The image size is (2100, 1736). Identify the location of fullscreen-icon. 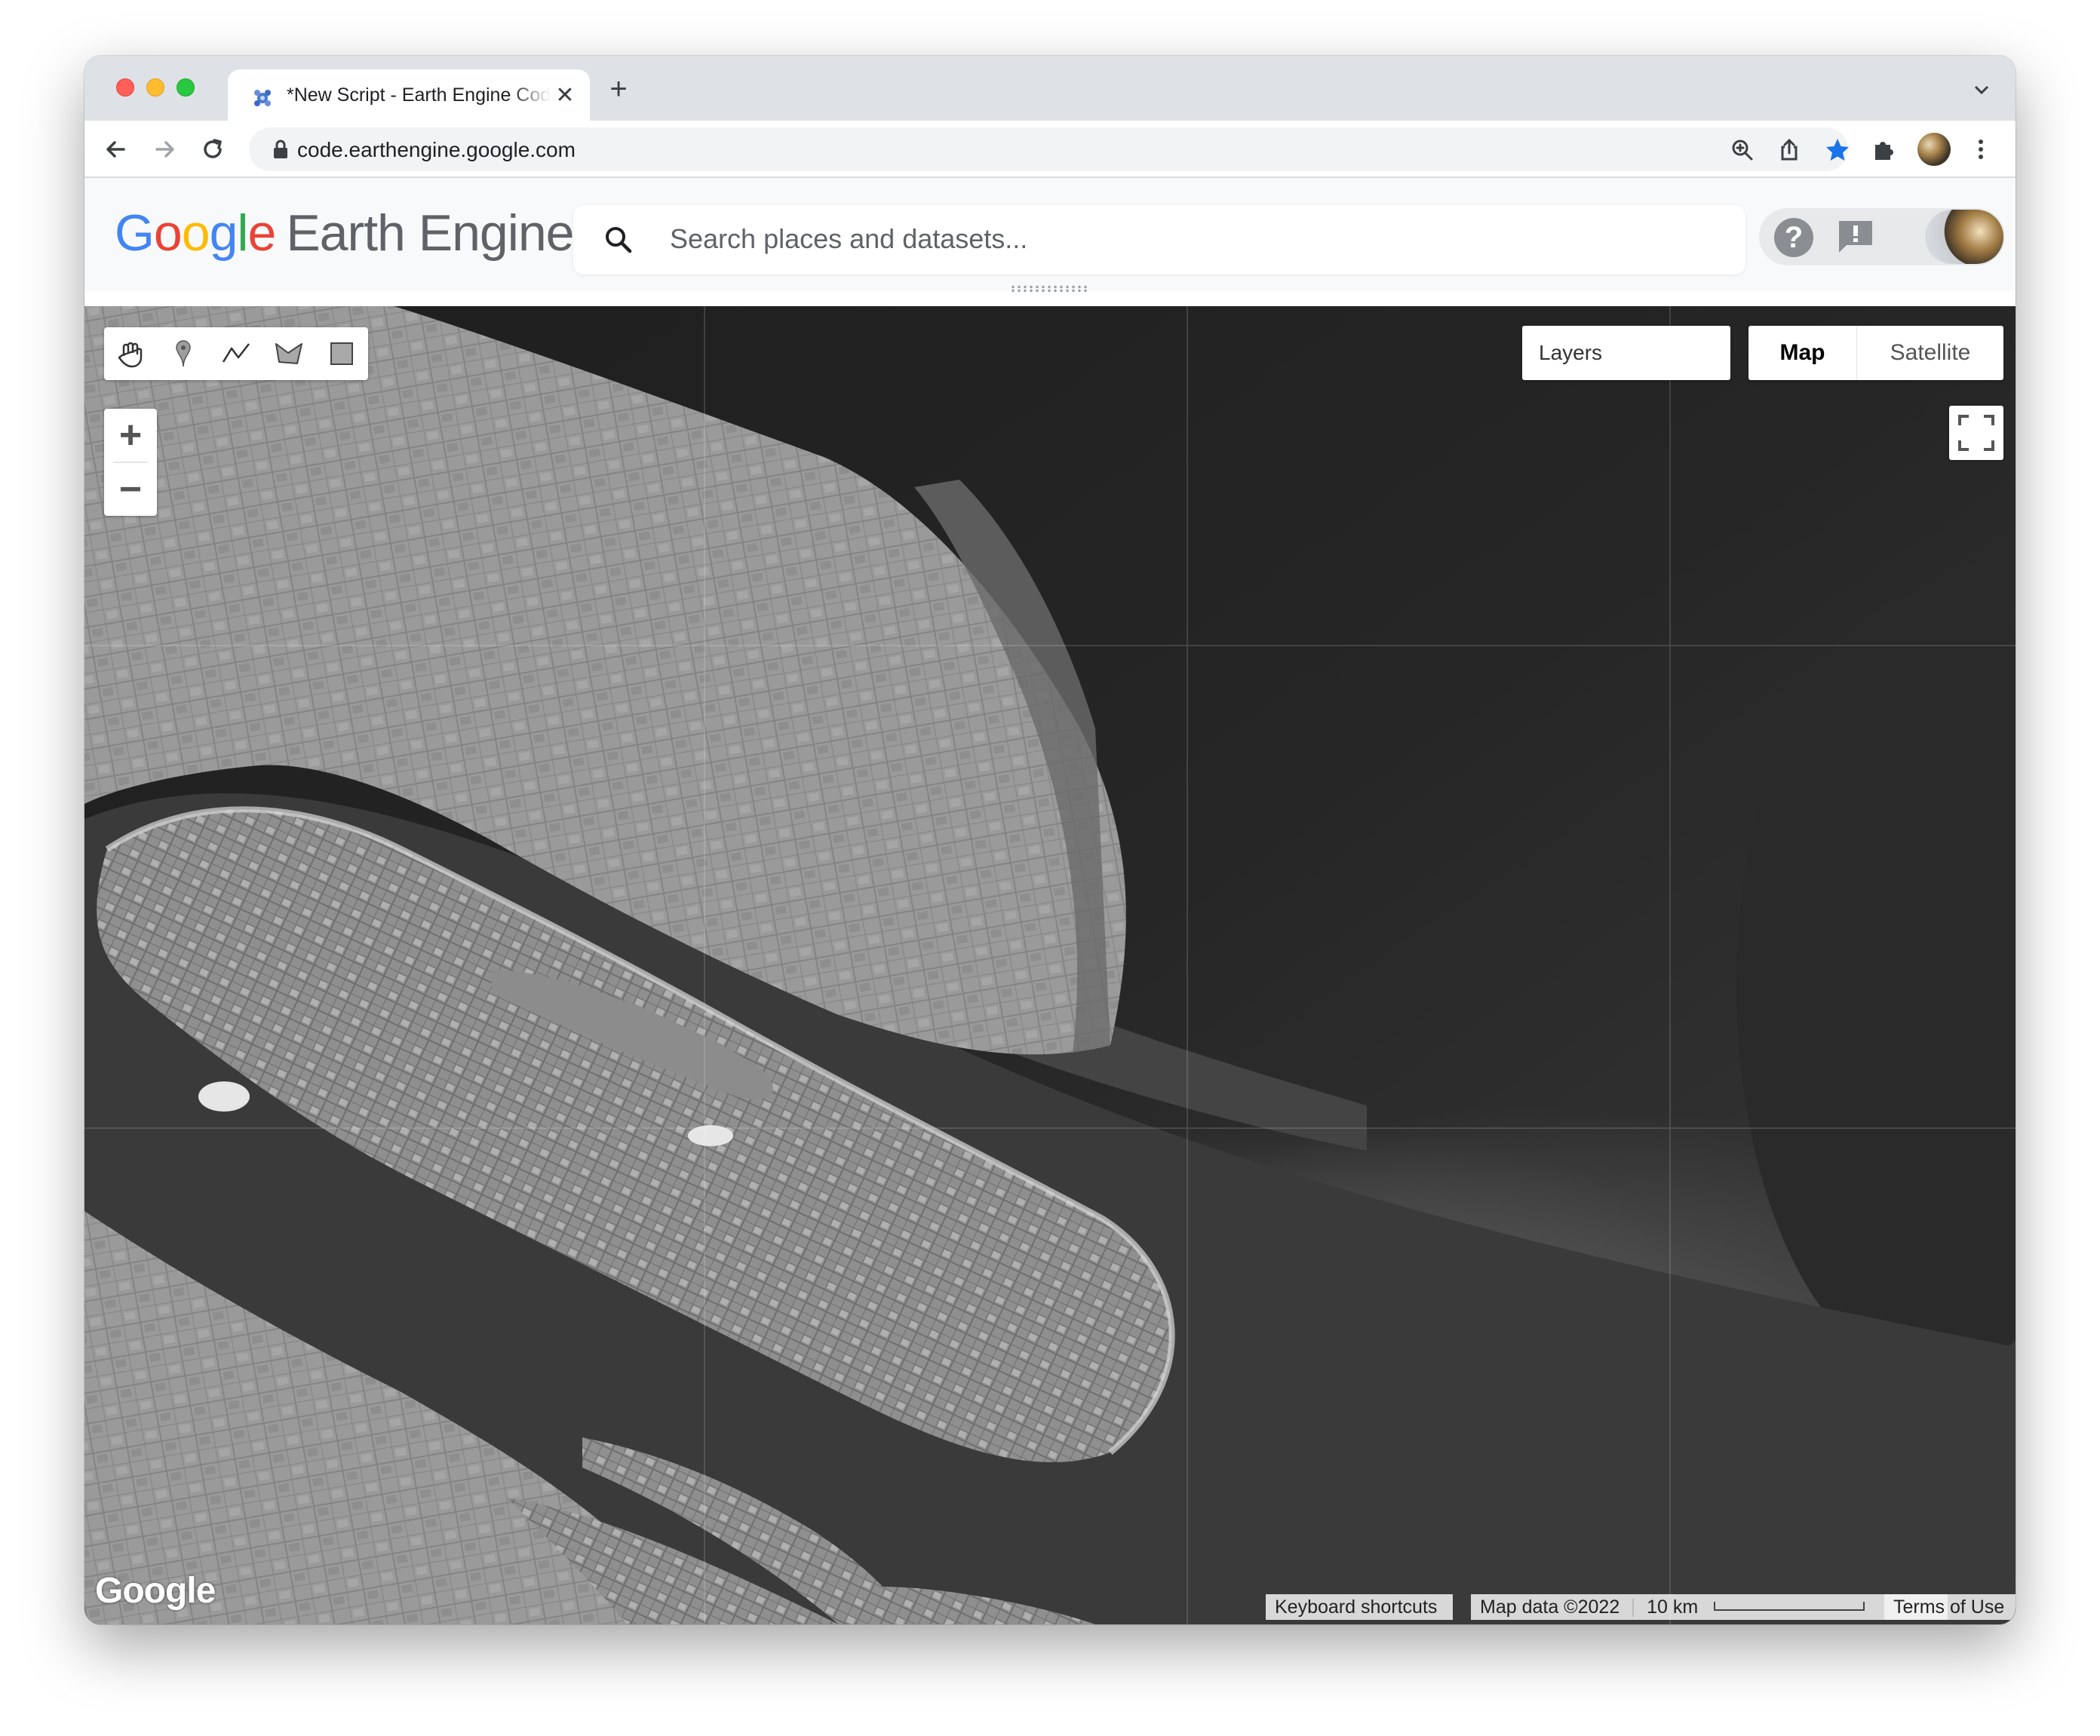
(1976, 433).